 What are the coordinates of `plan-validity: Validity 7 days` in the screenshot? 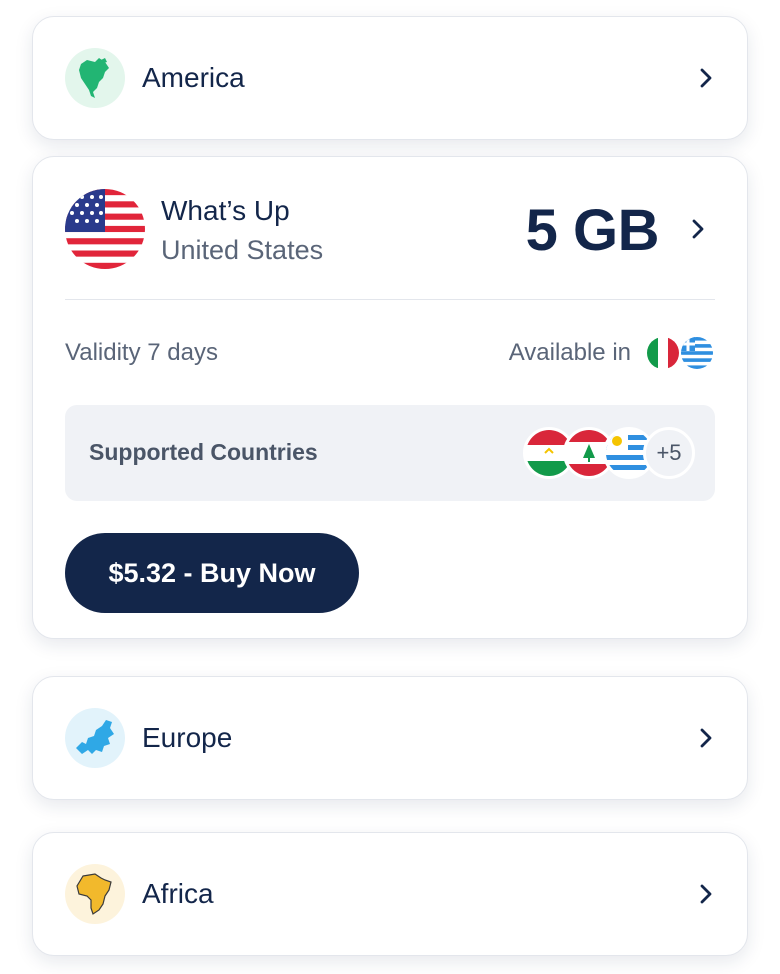 It's located at (141, 352).